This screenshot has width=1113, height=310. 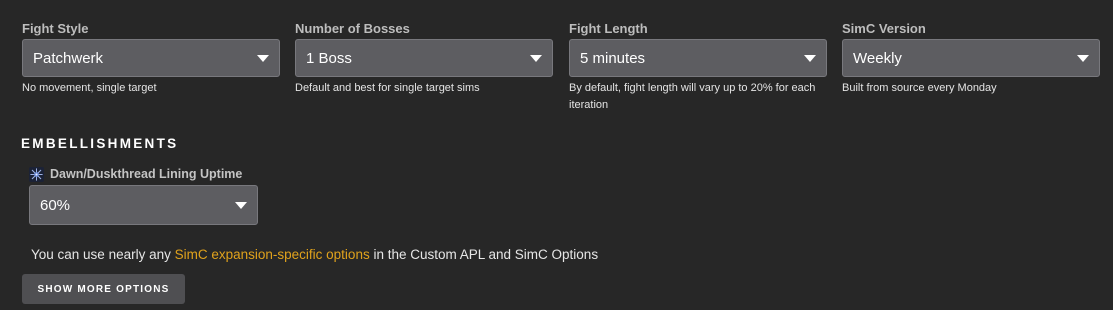 I want to click on simc-version-label: SimC Version, so click(x=884, y=28).